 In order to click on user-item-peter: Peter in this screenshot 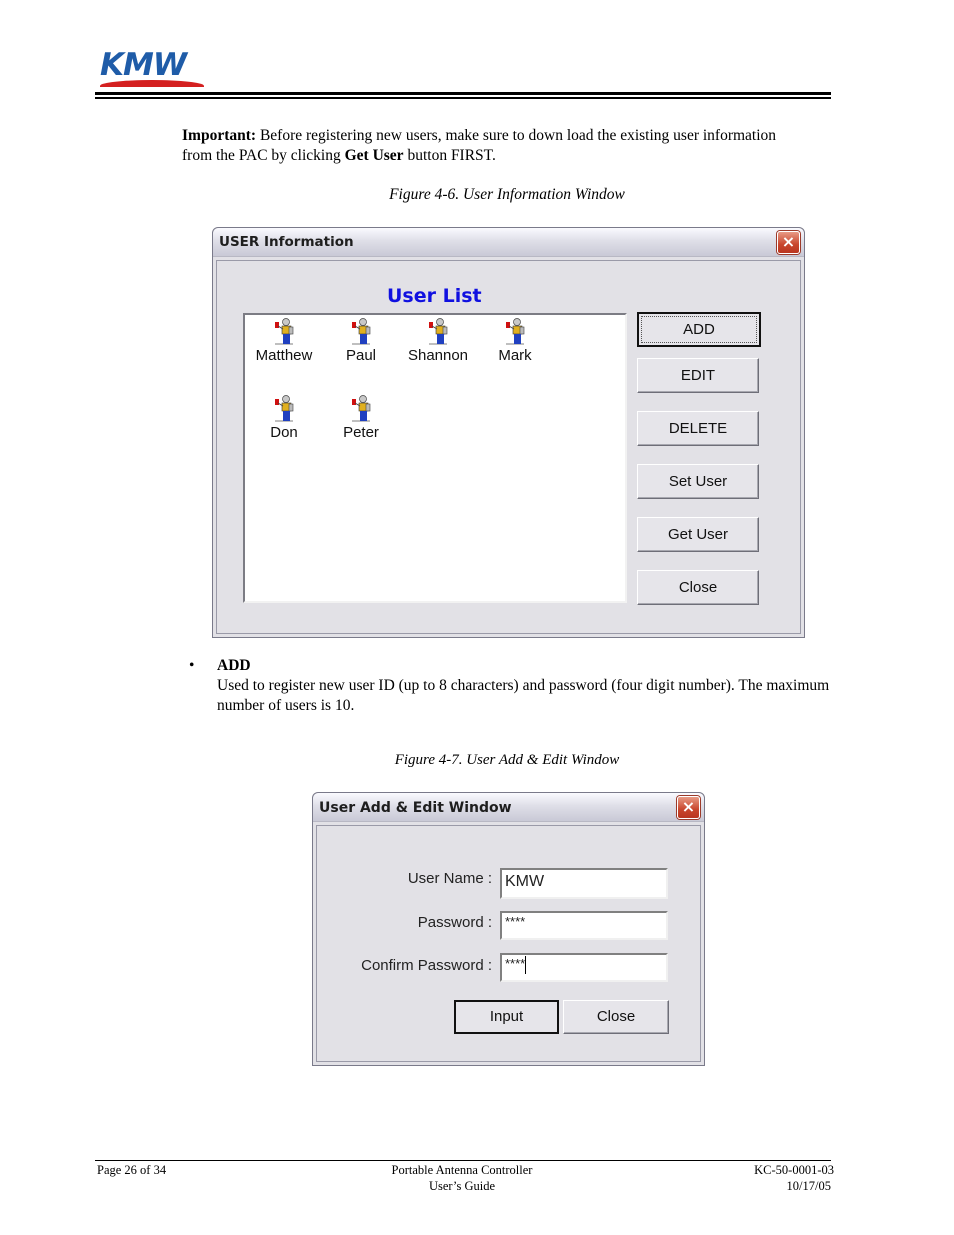, I will do `click(361, 417)`.